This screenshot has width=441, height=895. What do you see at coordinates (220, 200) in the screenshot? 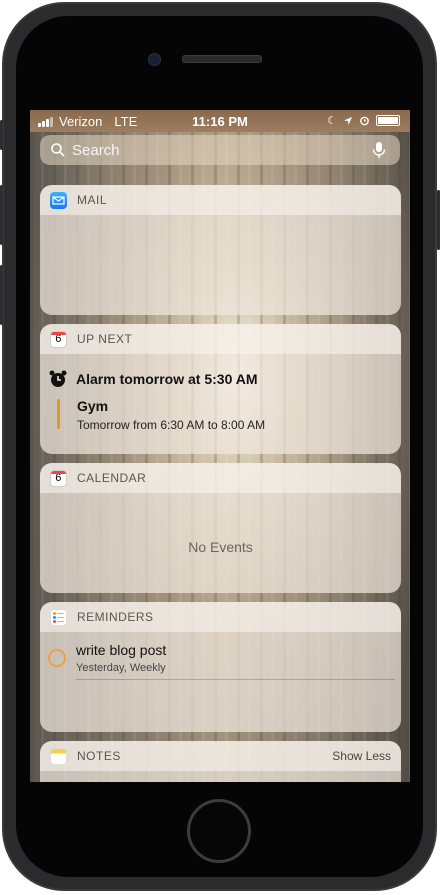
I see `mail-widget-header: MAIL` at bounding box center [220, 200].